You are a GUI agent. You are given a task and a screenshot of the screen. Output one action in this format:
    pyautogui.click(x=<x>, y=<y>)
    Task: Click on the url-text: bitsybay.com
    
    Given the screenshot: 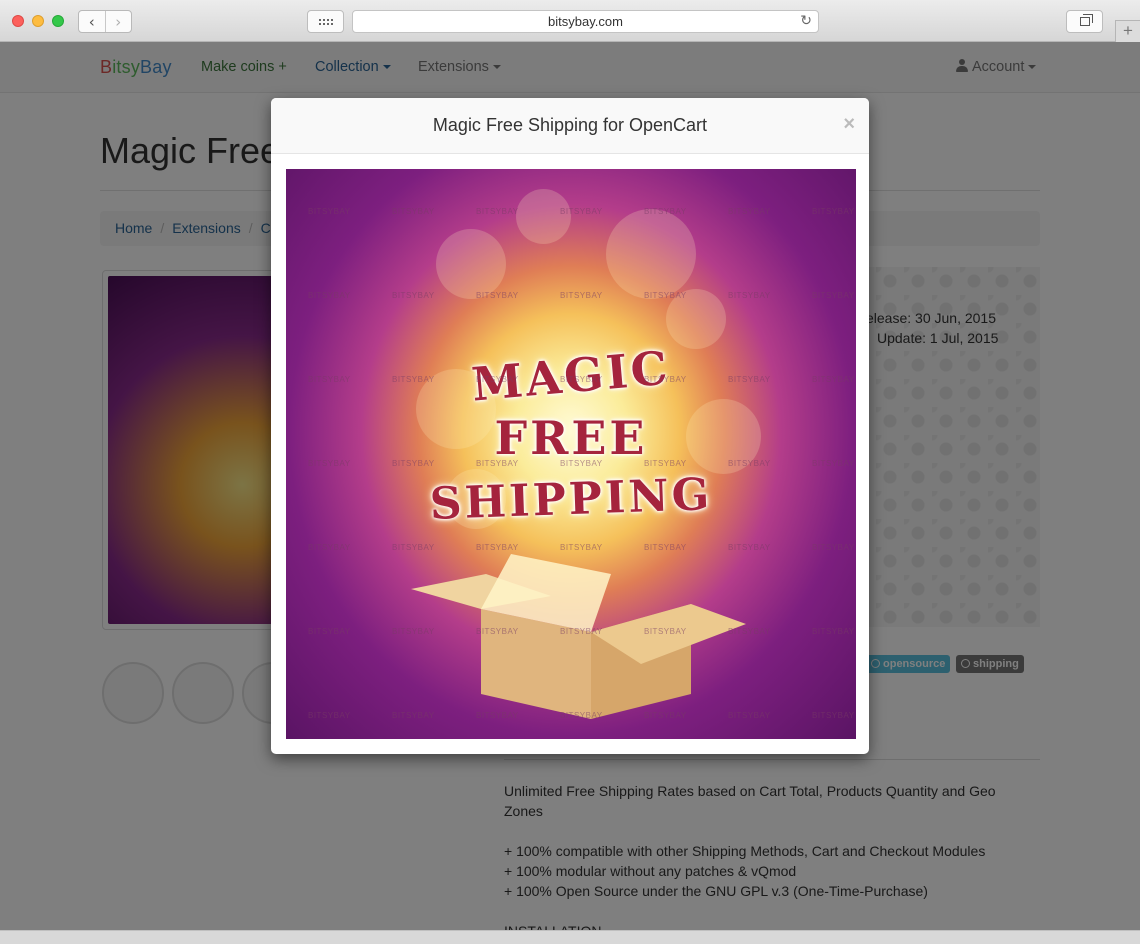 What is the action you would take?
    pyautogui.click(x=585, y=21)
    